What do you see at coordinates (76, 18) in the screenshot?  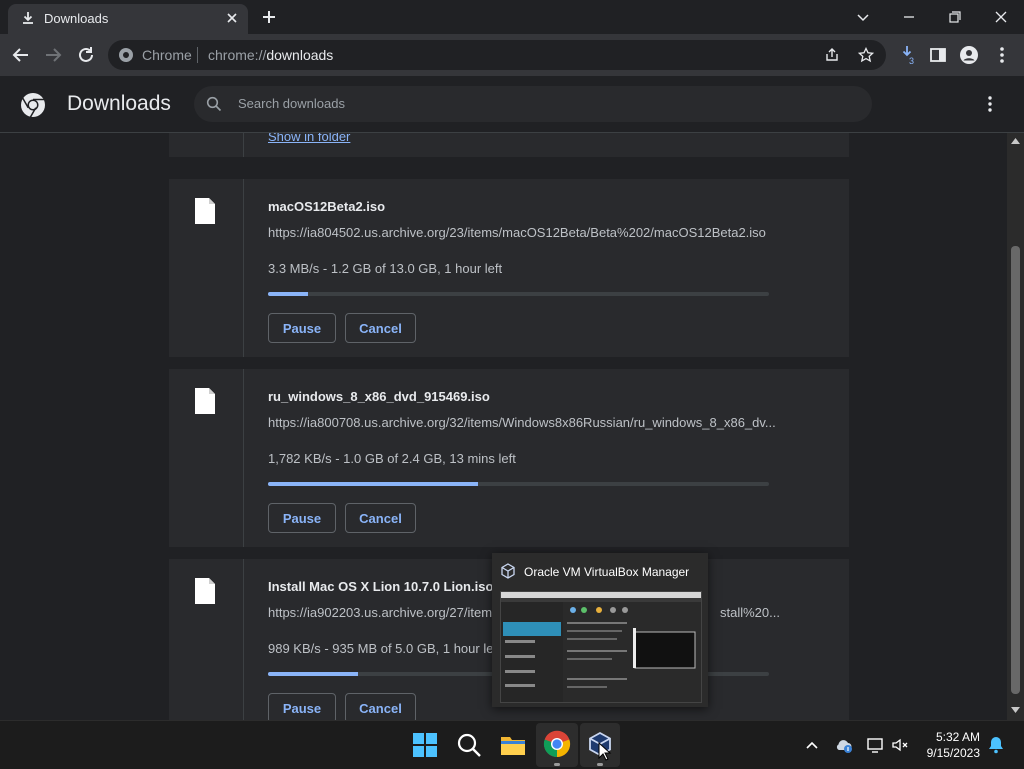 I see `tab-title: Downloads` at bounding box center [76, 18].